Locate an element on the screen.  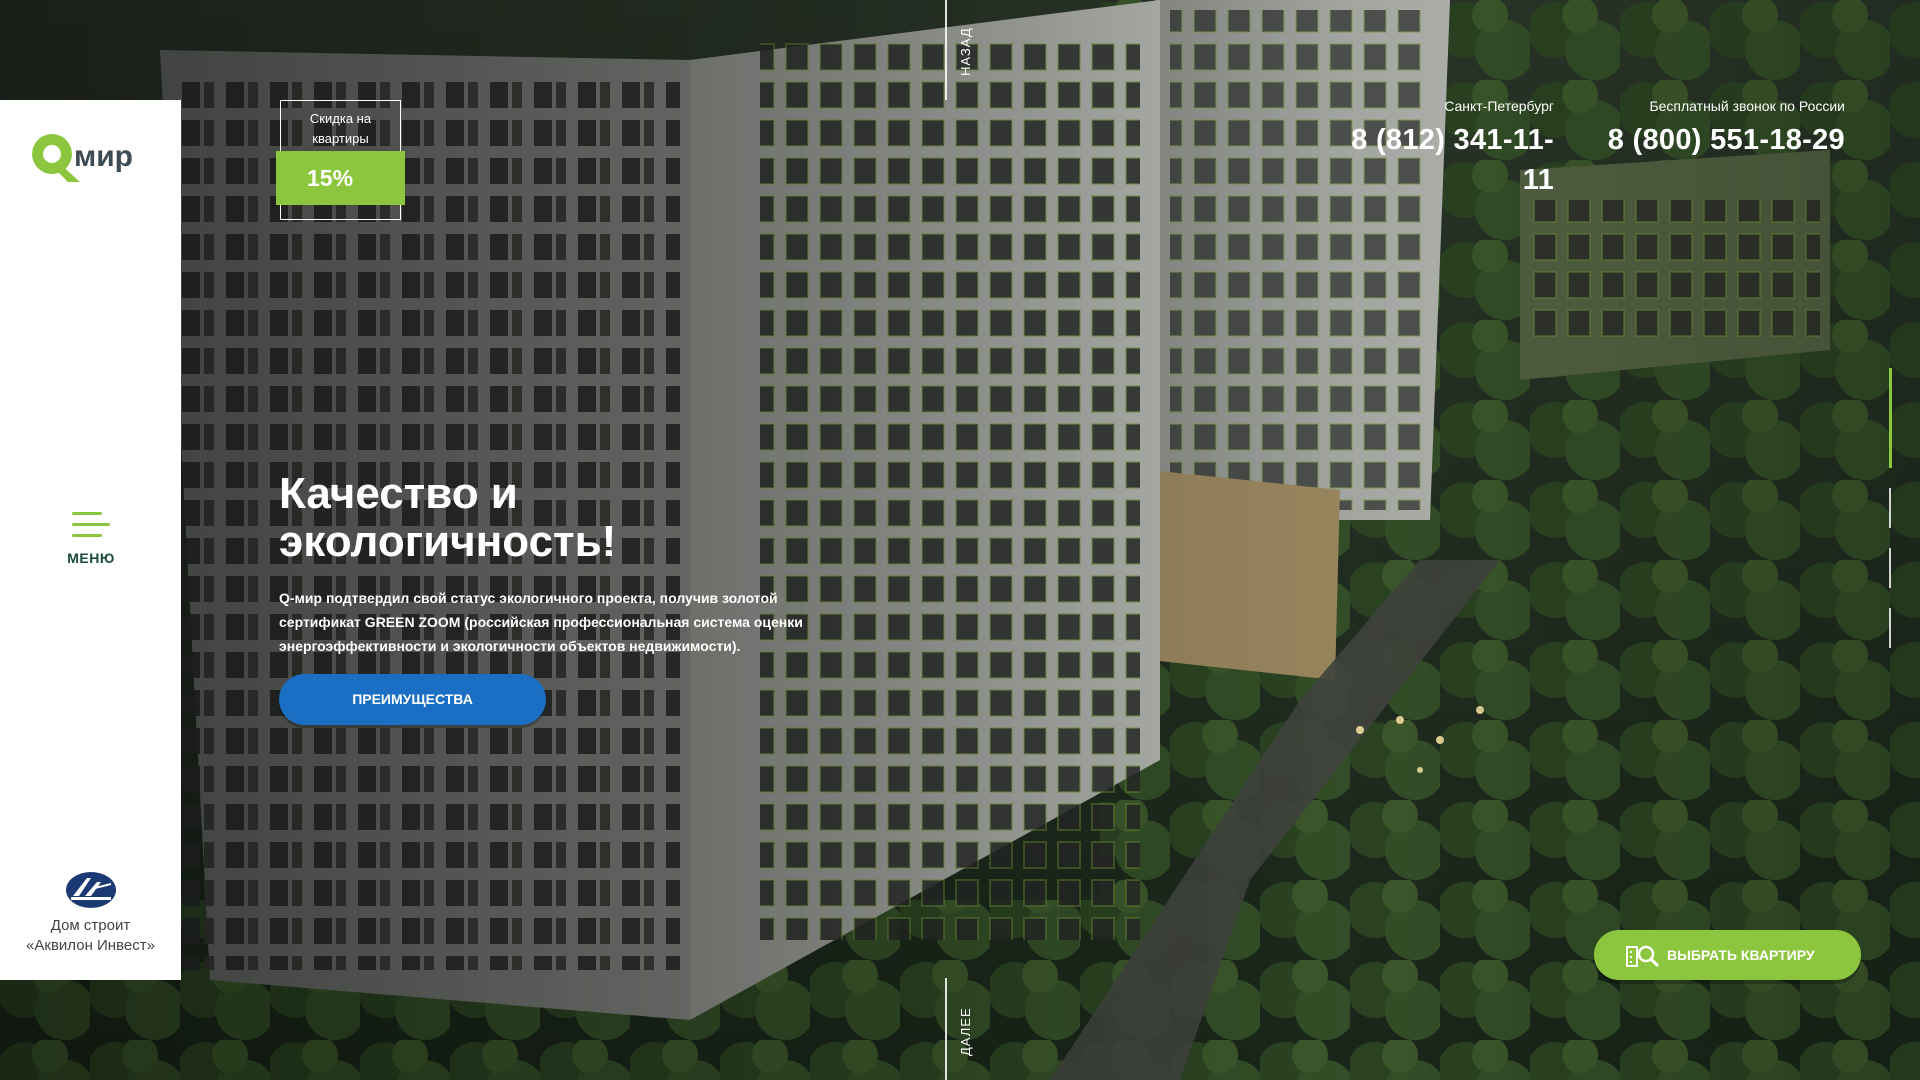
building-search-icon is located at coordinates (1643, 956).